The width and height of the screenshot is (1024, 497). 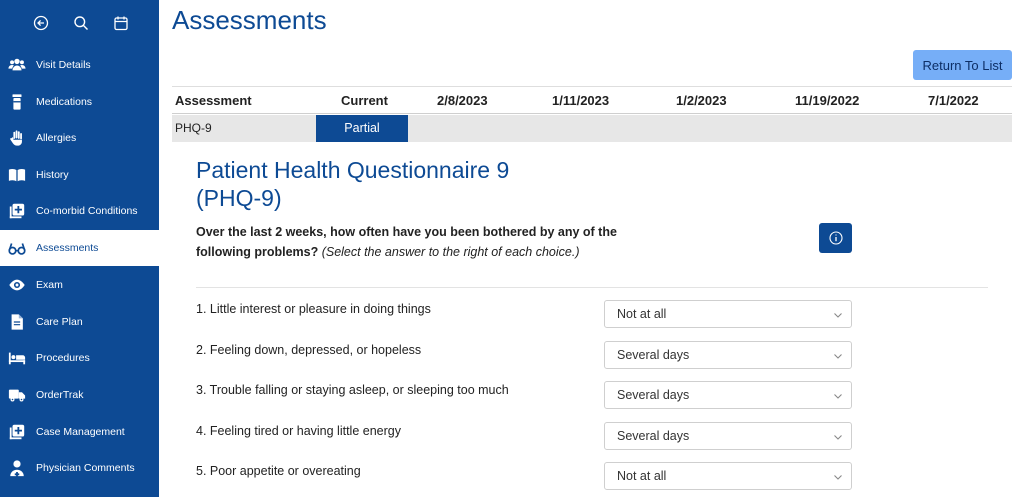 What do you see at coordinates (462, 100) in the screenshot?
I see `column-header: 2/8/2023` at bounding box center [462, 100].